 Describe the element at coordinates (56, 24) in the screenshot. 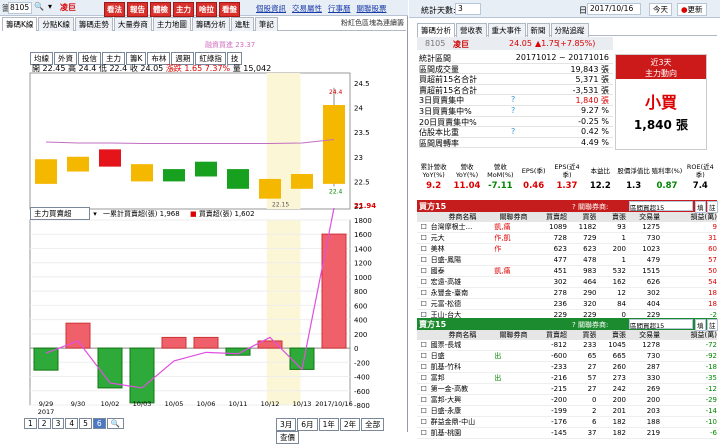

I see `left-tab-1: 分點K線` at that location.